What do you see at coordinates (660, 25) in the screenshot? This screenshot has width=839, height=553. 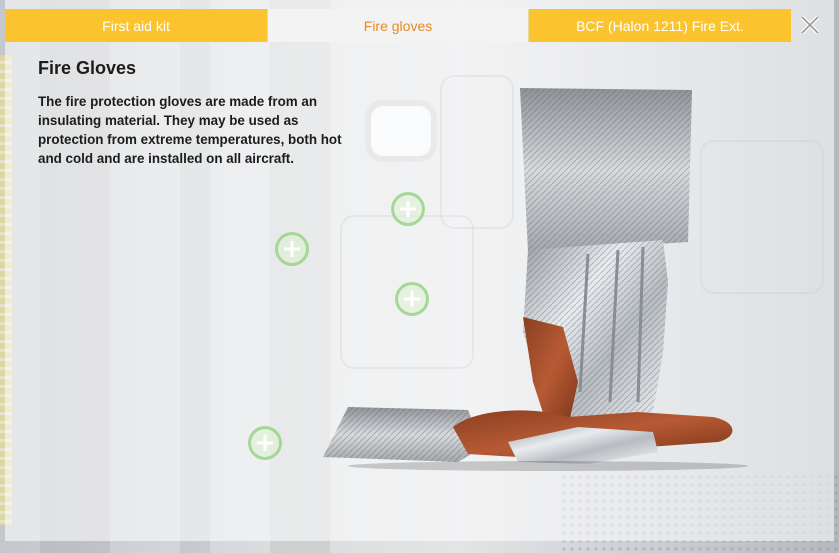 I see `tab-bcf-fire-extinguisher: BCF (Halon 1211) Fire Ext.` at bounding box center [660, 25].